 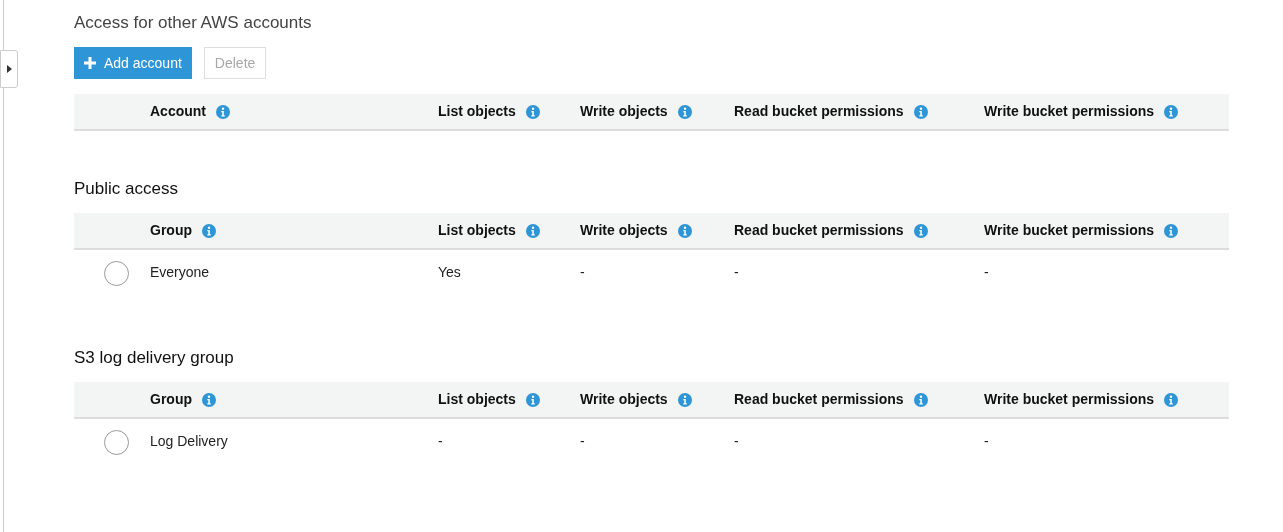 What do you see at coordinates (90, 63) in the screenshot?
I see `plus-icon` at bounding box center [90, 63].